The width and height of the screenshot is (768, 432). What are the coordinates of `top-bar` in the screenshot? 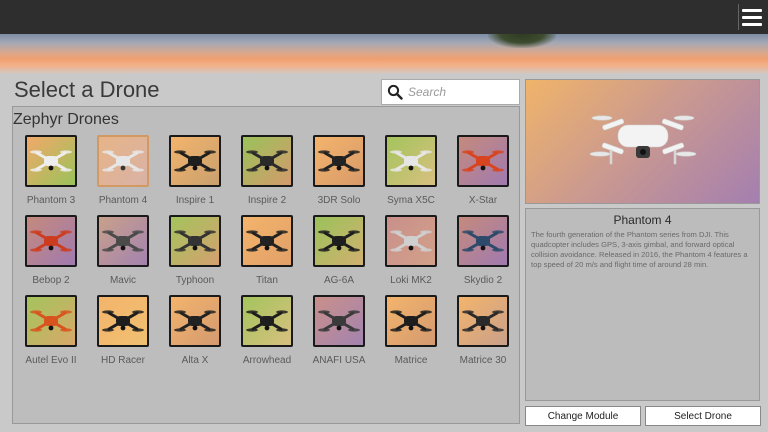 It's located at (384, 17).